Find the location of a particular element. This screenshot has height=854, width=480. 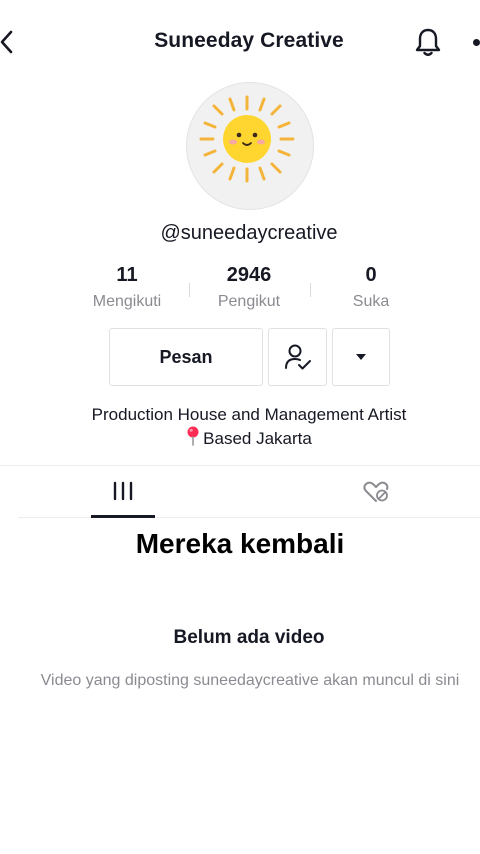

following-button is located at coordinates (297, 357).